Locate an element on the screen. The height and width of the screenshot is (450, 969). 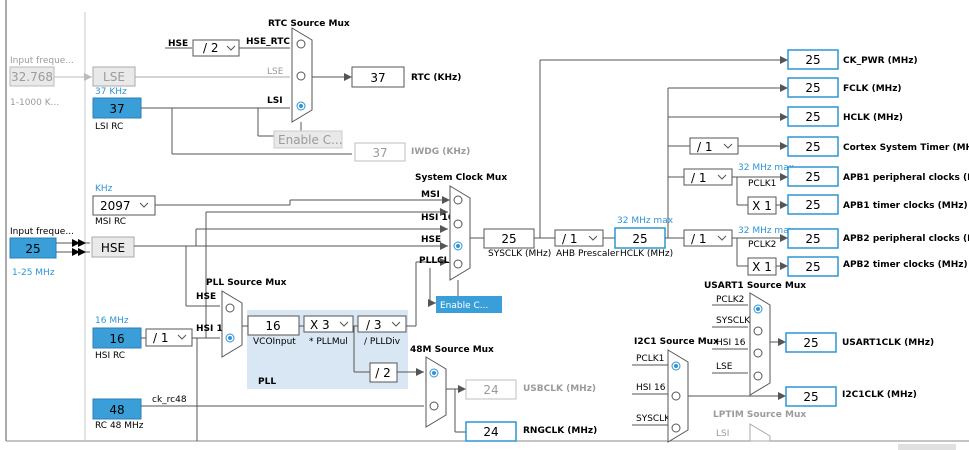
usart1-radio-hsi16 is located at coordinates (758, 353).